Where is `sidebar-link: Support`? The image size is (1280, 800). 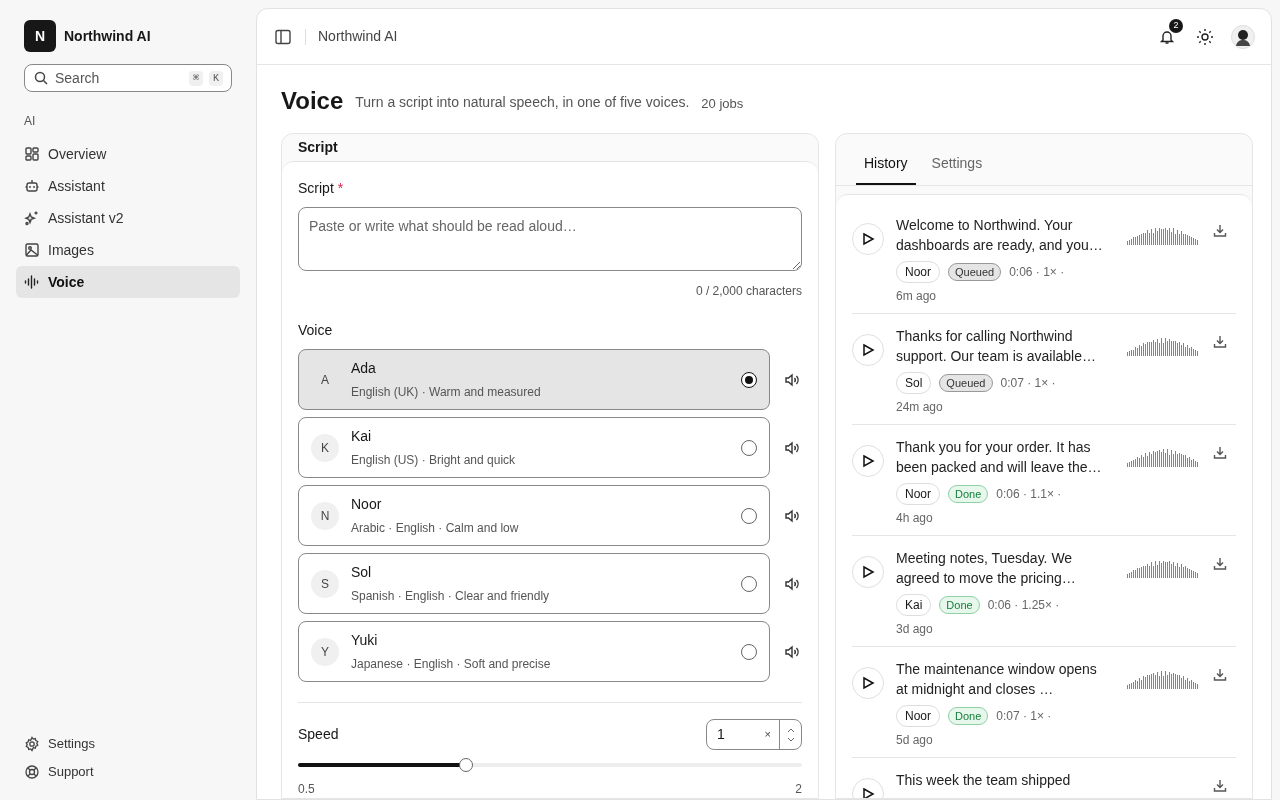
sidebar-link: Support is located at coordinates (128, 772).